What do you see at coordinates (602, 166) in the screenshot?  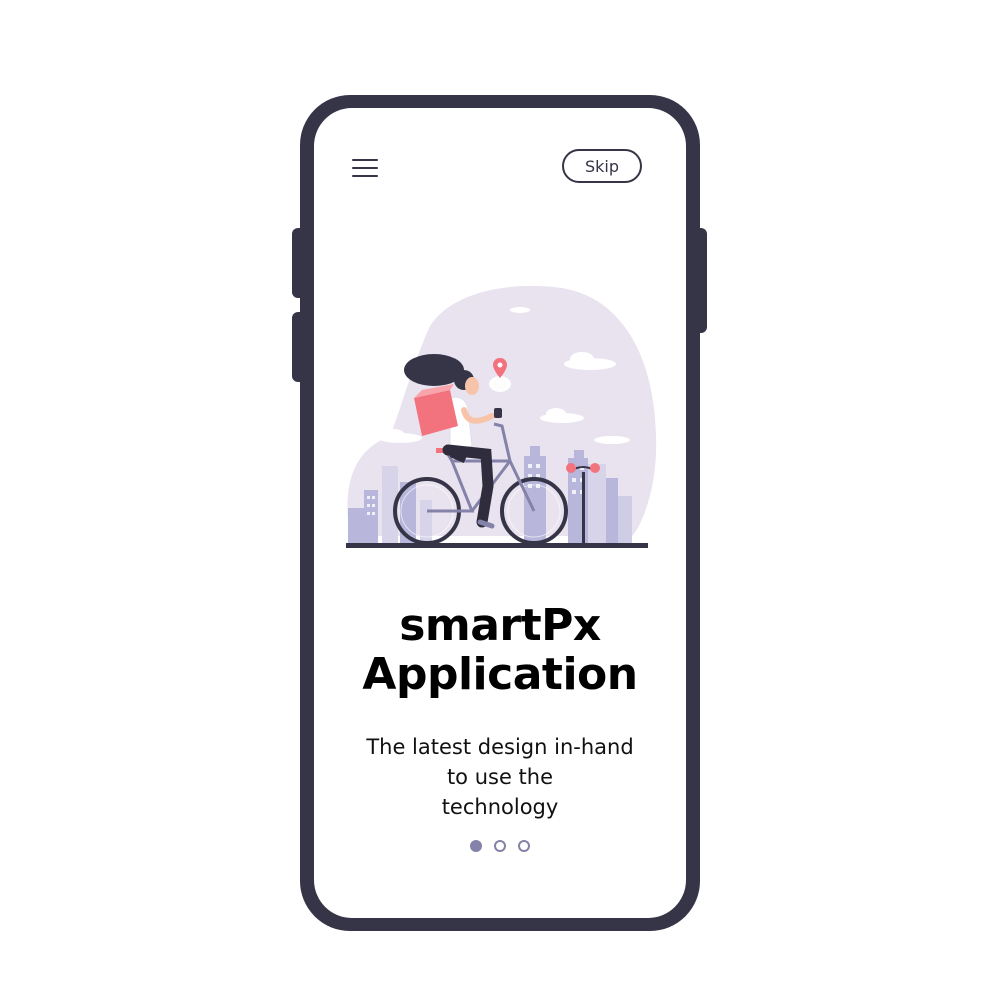 I see `skip-button: Skip` at bounding box center [602, 166].